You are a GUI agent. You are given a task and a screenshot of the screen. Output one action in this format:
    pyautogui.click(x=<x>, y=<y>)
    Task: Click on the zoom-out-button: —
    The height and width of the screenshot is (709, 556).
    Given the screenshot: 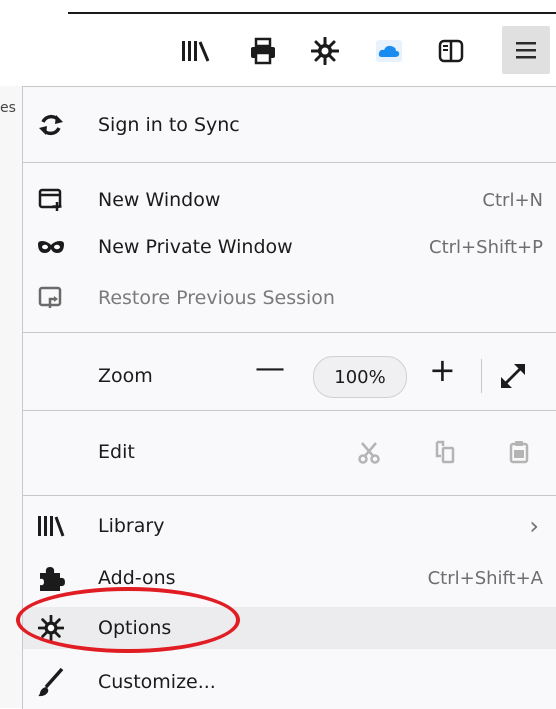 What is the action you would take?
    pyautogui.click(x=270, y=368)
    